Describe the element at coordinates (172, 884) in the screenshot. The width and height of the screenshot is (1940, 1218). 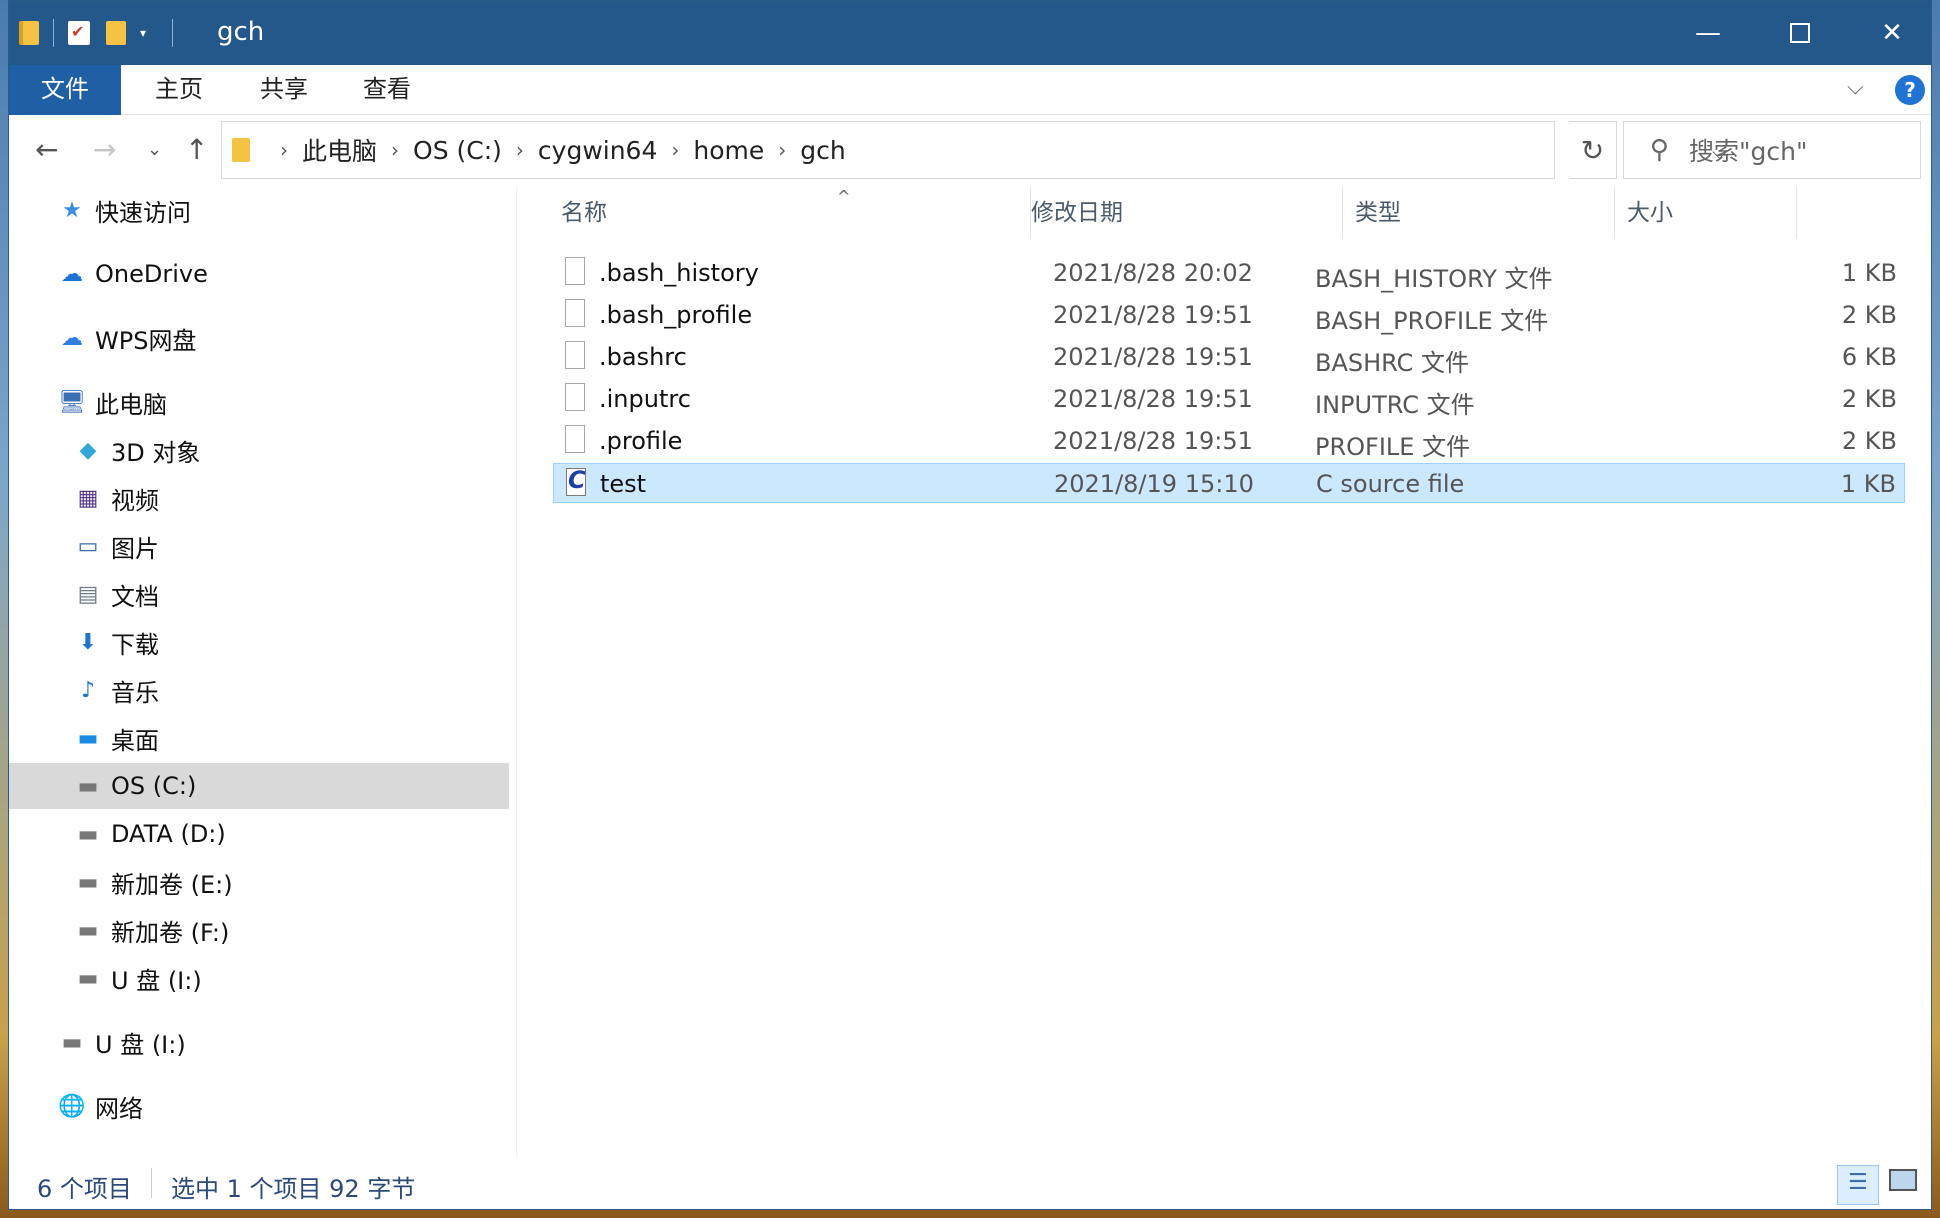
I see `sidebar-item-label: 新加卷 (E:)` at that location.